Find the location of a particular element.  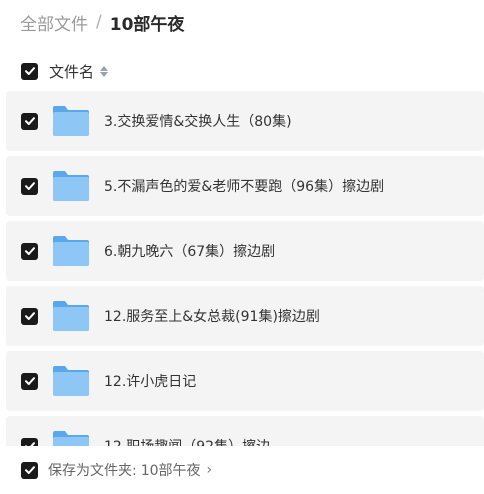

file-row: 6.朝九晚六（67集）擦边剧 is located at coordinates (245, 251).